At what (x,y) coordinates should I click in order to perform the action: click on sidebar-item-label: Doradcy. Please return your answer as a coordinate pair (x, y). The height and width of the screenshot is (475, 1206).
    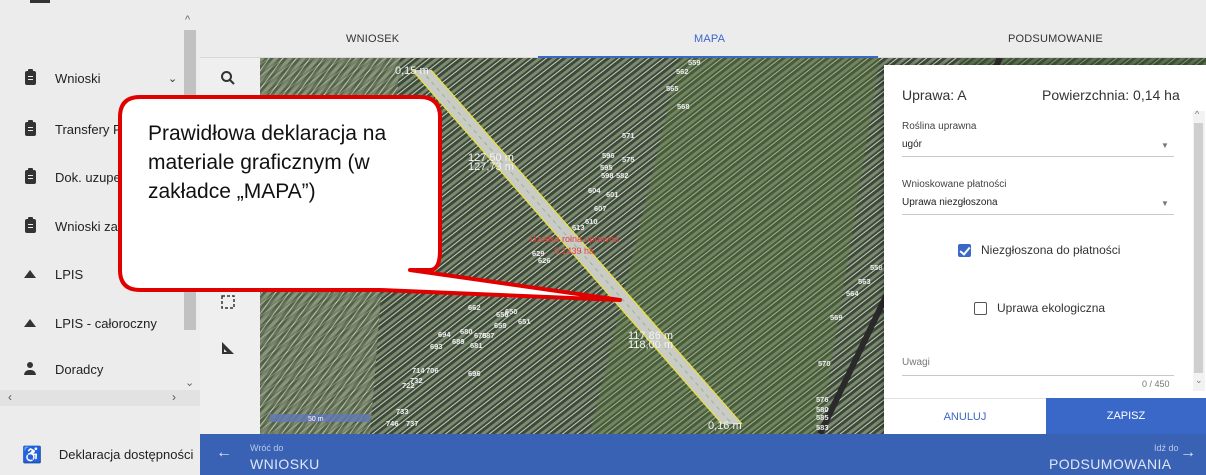
    Looking at the image, I should click on (79, 369).